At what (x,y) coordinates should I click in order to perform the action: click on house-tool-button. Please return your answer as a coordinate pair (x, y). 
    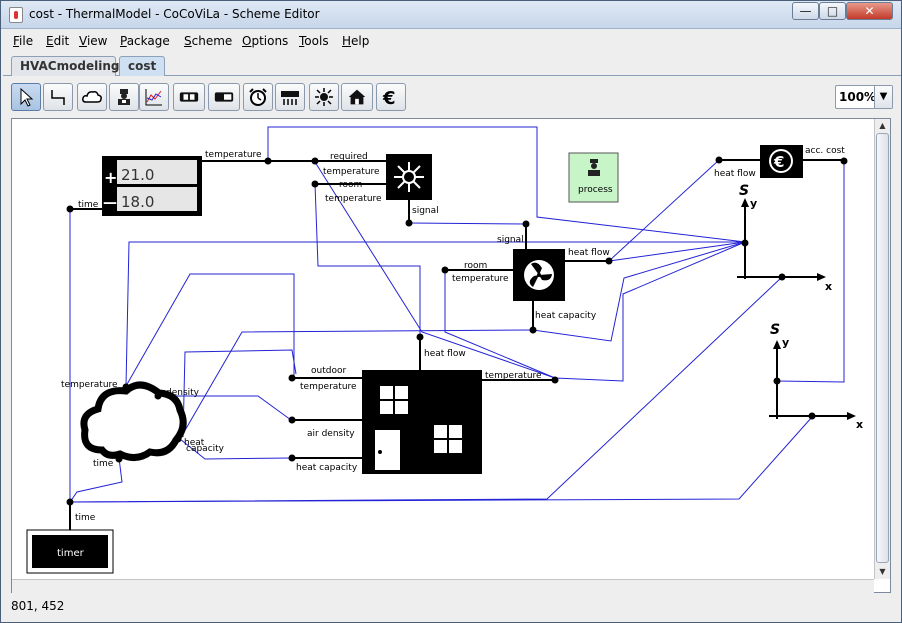
    Looking at the image, I should click on (357, 97).